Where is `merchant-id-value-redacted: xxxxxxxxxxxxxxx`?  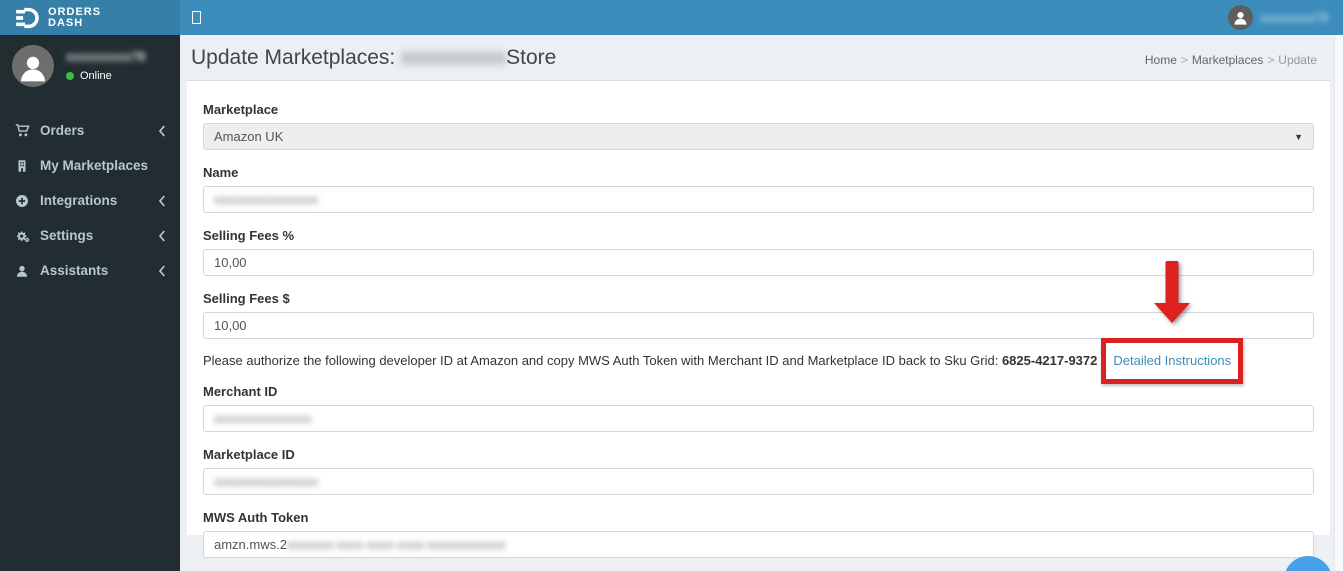
merchant-id-value-redacted: xxxxxxxxxxxxxxx is located at coordinates (263, 418).